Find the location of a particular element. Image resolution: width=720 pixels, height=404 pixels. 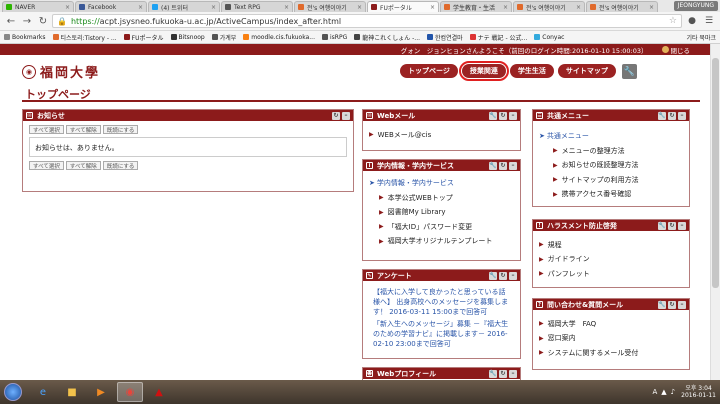

back-icon: ← is located at coordinates (11, 21).